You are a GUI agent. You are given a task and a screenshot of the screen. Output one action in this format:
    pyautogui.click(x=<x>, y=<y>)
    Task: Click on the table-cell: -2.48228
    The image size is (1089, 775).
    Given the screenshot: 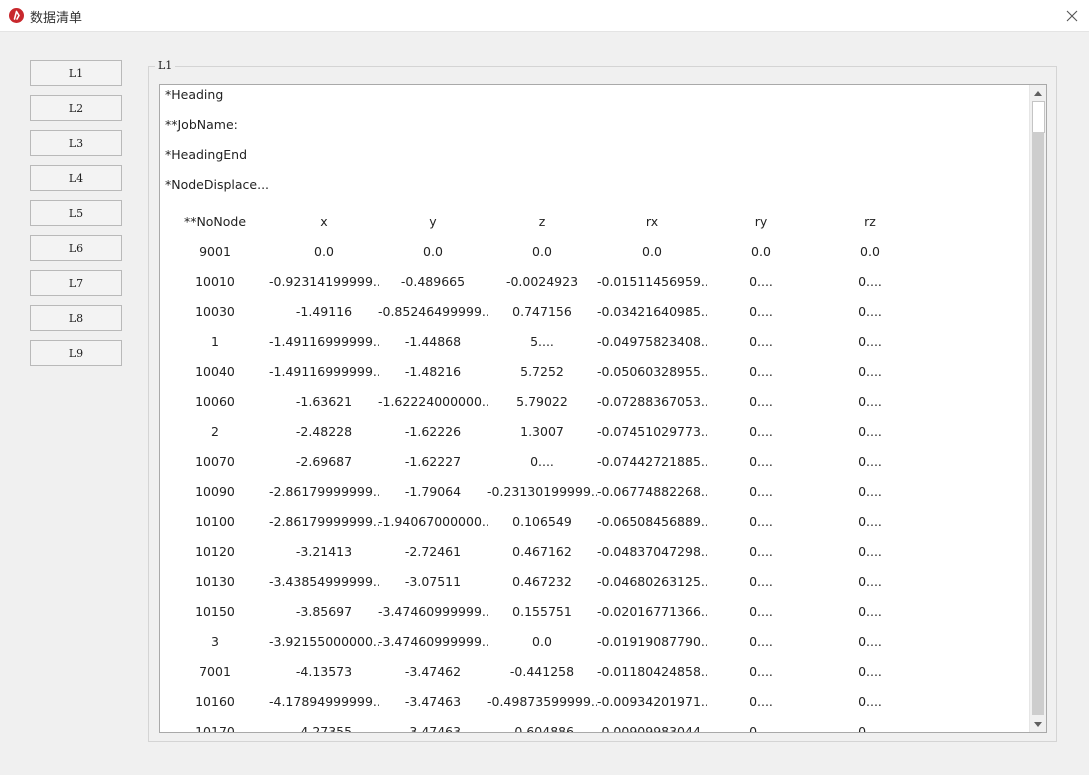 What is the action you would take?
    pyautogui.click(x=324, y=431)
    